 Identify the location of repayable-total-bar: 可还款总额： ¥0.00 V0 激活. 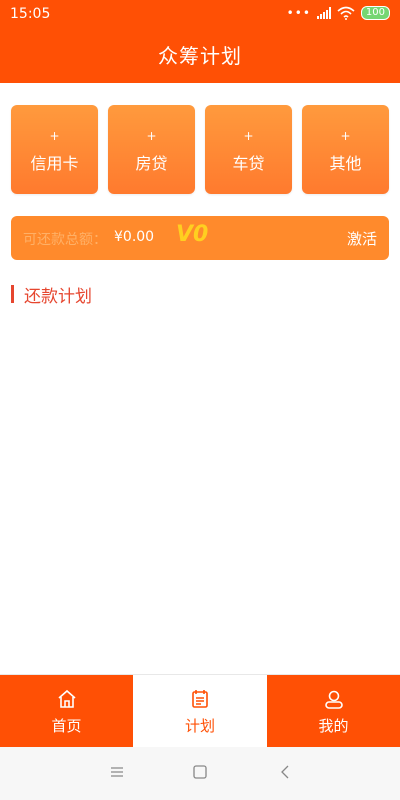
(200, 238).